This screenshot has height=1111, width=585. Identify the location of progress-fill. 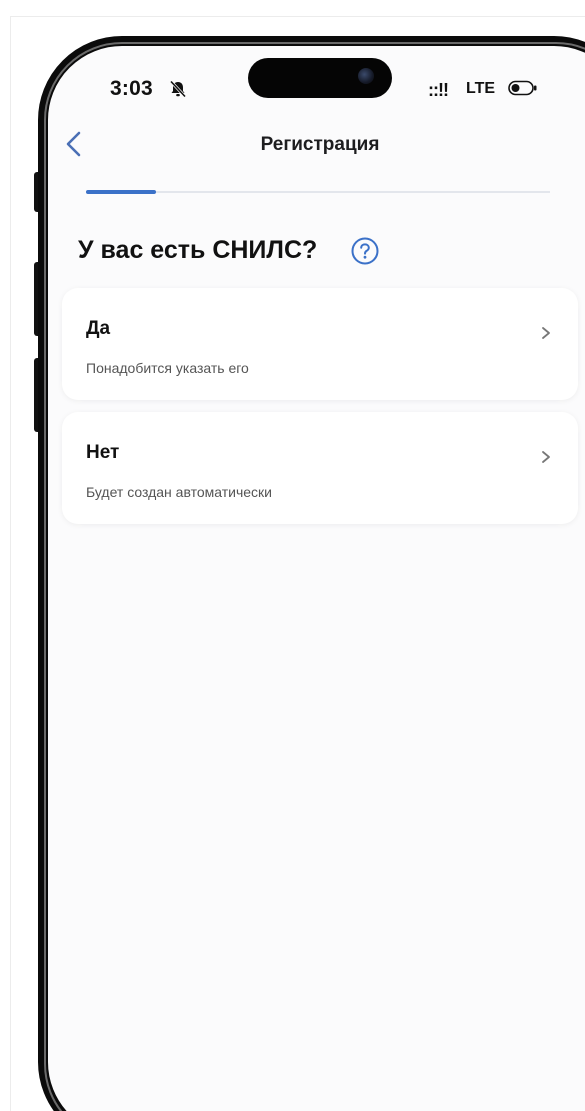
(121, 192).